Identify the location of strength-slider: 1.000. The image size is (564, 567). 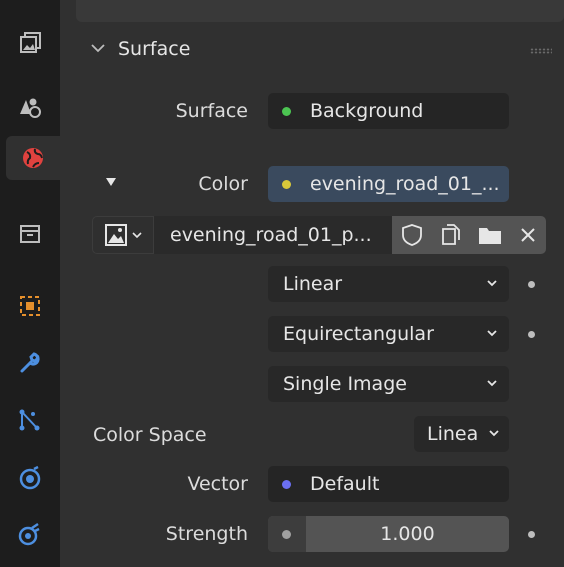
(388, 534).